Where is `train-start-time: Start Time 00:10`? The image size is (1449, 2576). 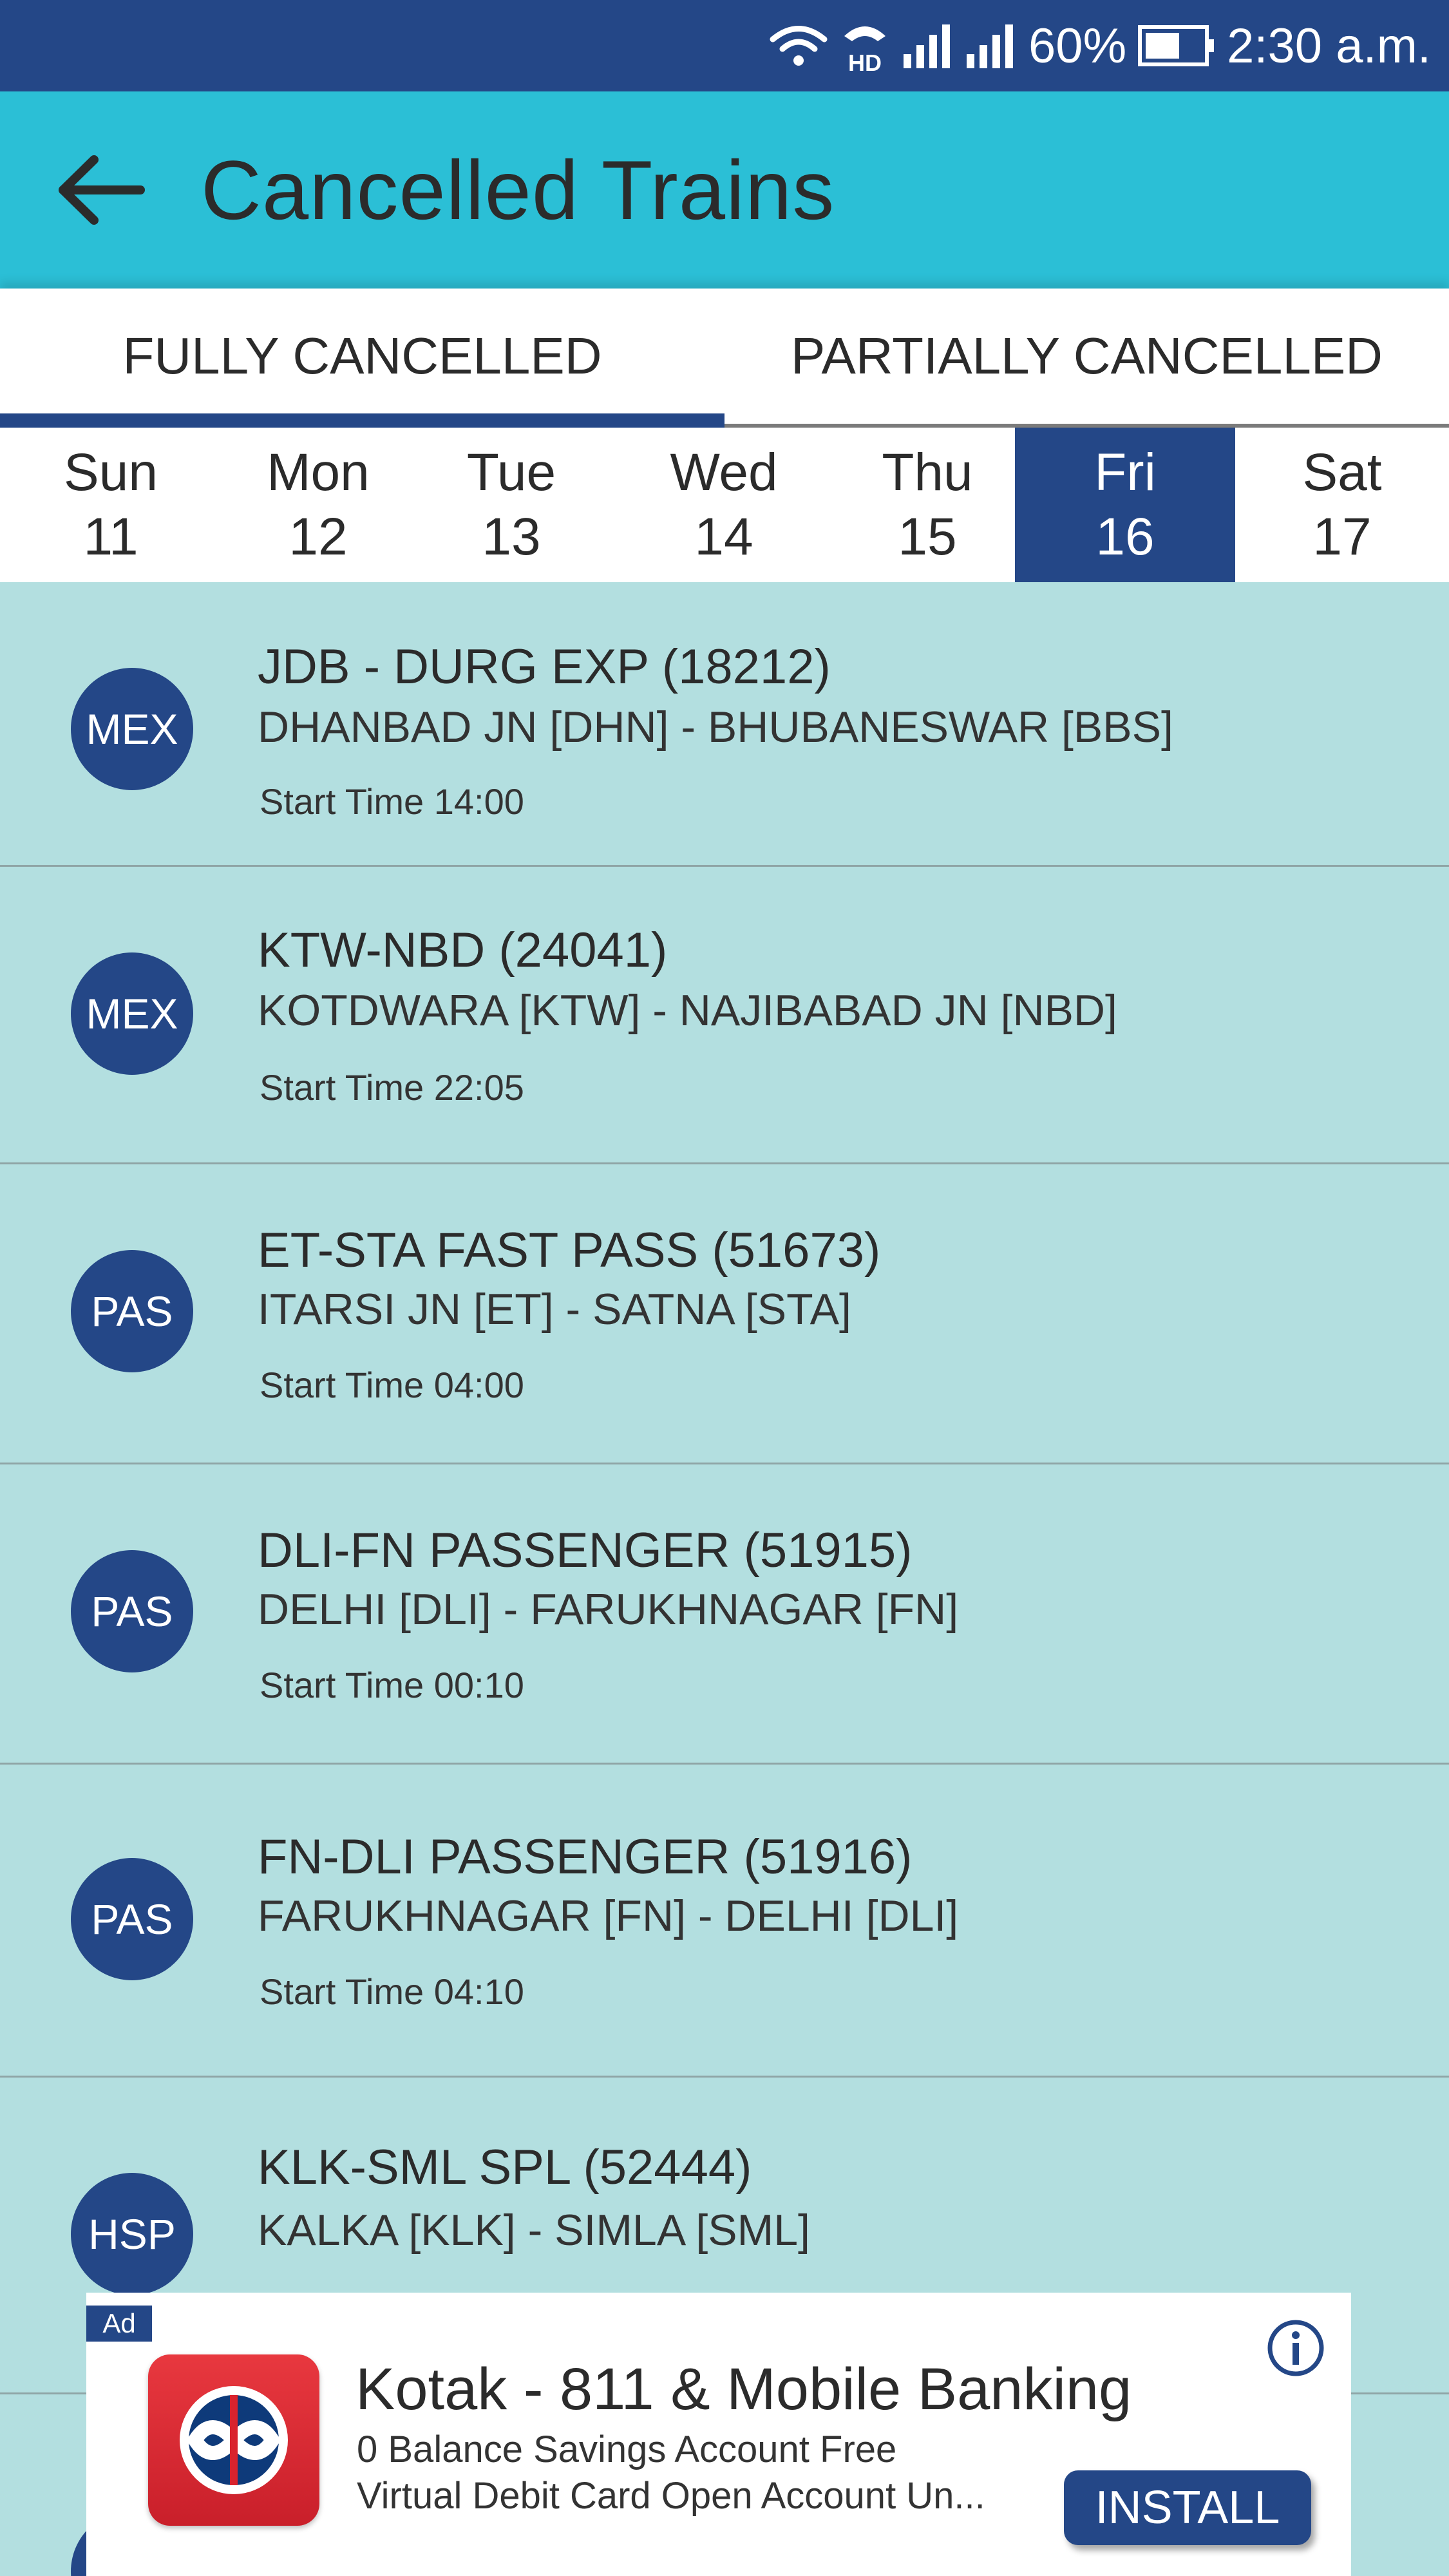
train-start-time: Start Time 00:10 is located at coordinates (392, 1685).